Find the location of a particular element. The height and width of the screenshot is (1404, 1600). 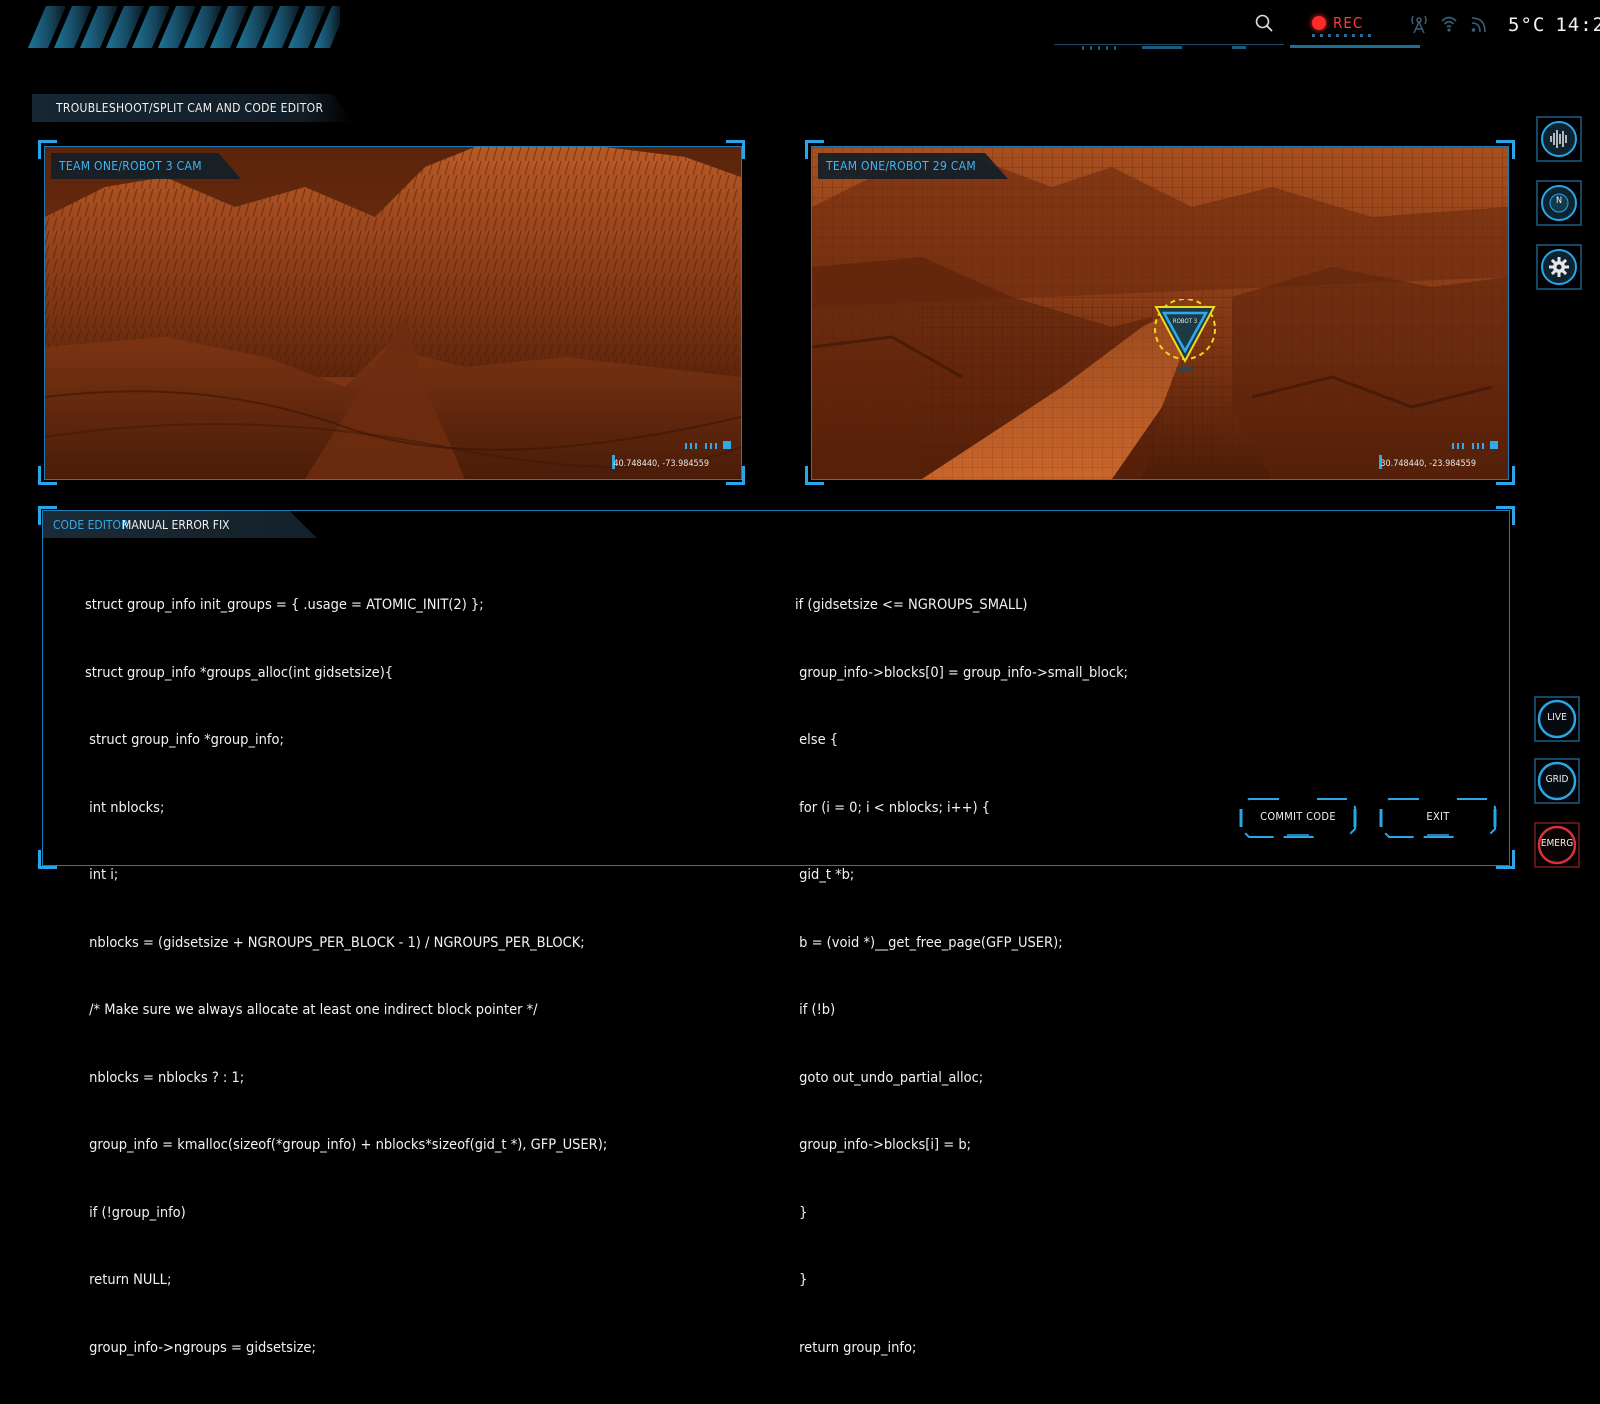

search-bar is located at coordinates (1169, 29).